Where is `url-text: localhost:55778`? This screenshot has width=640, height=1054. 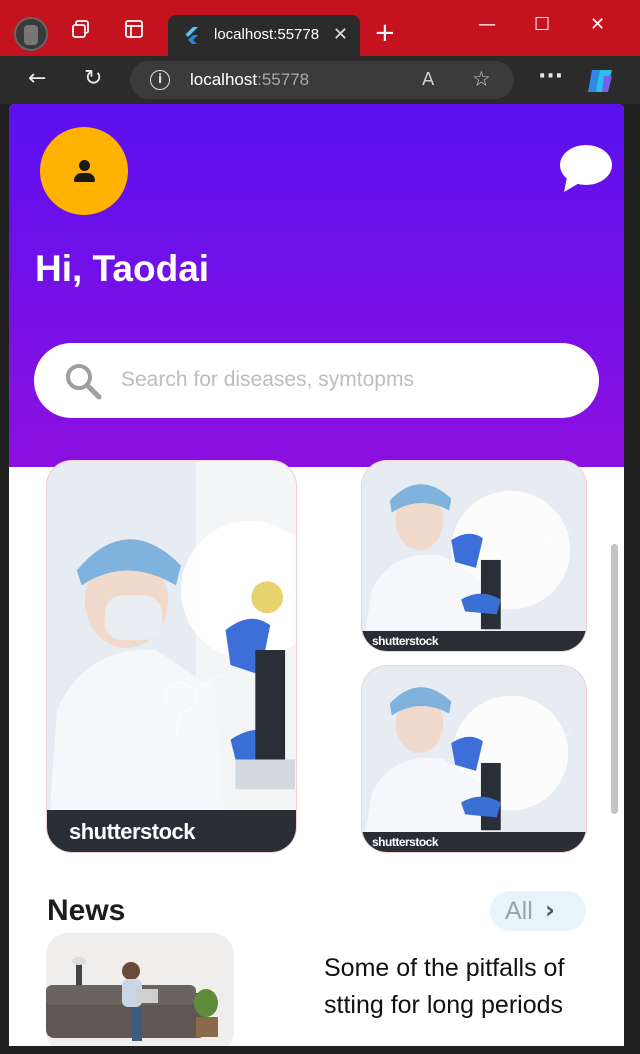
url-text: localhost:55778 is located at coordinates (249, 80).